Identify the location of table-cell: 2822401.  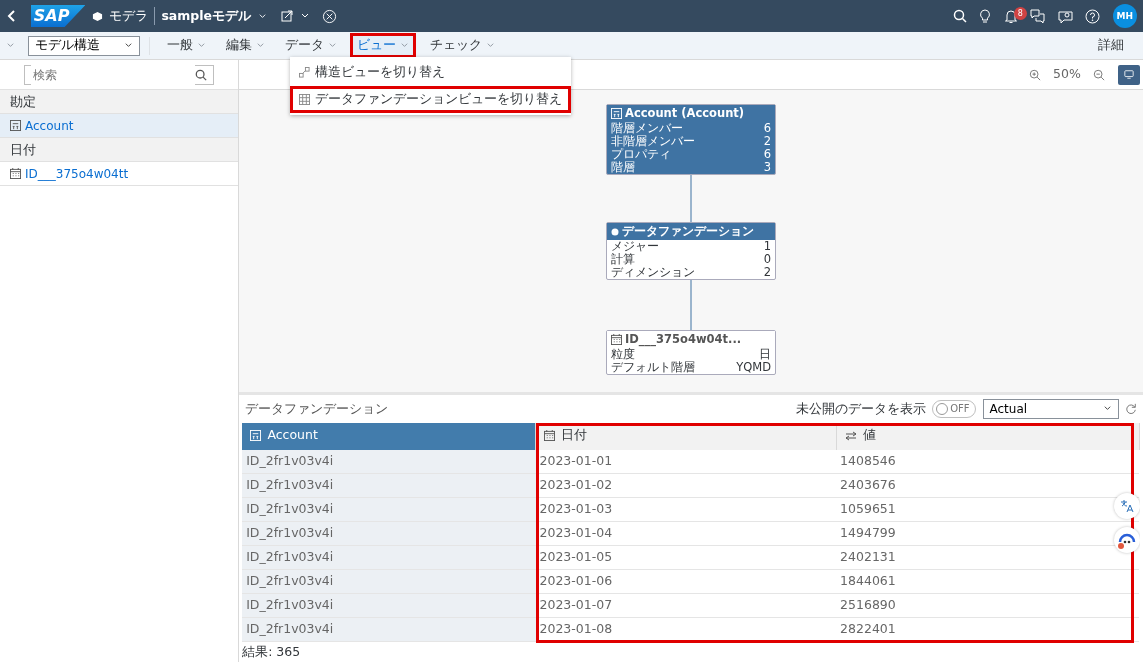
(988, 629).